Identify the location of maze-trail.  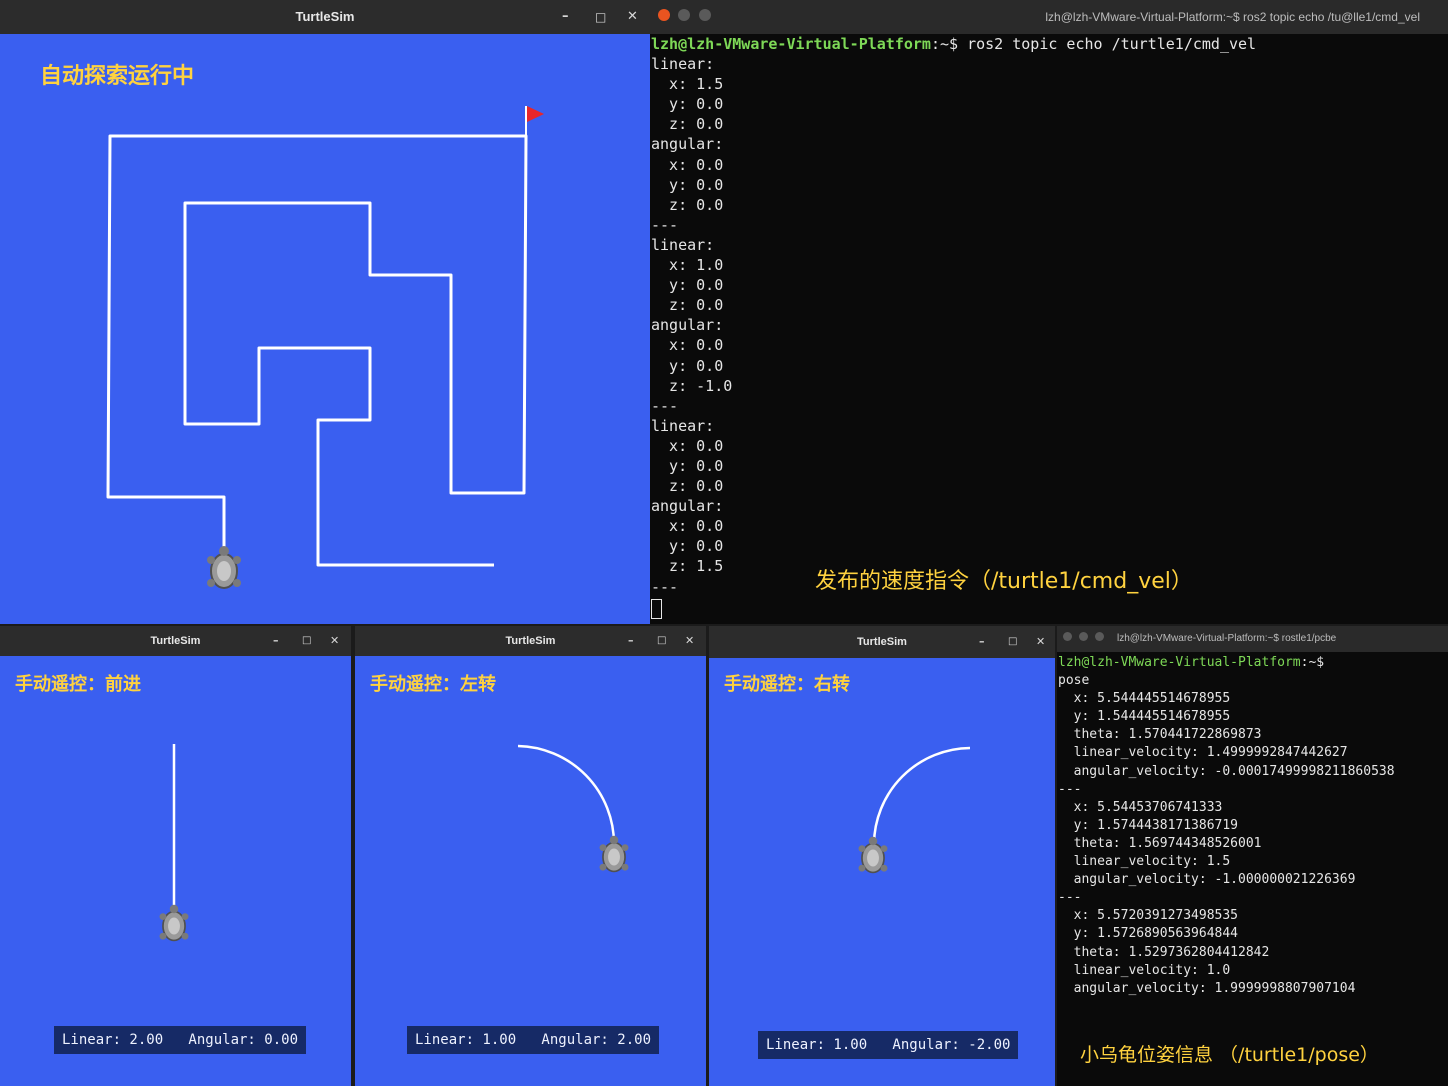
(325, 347).